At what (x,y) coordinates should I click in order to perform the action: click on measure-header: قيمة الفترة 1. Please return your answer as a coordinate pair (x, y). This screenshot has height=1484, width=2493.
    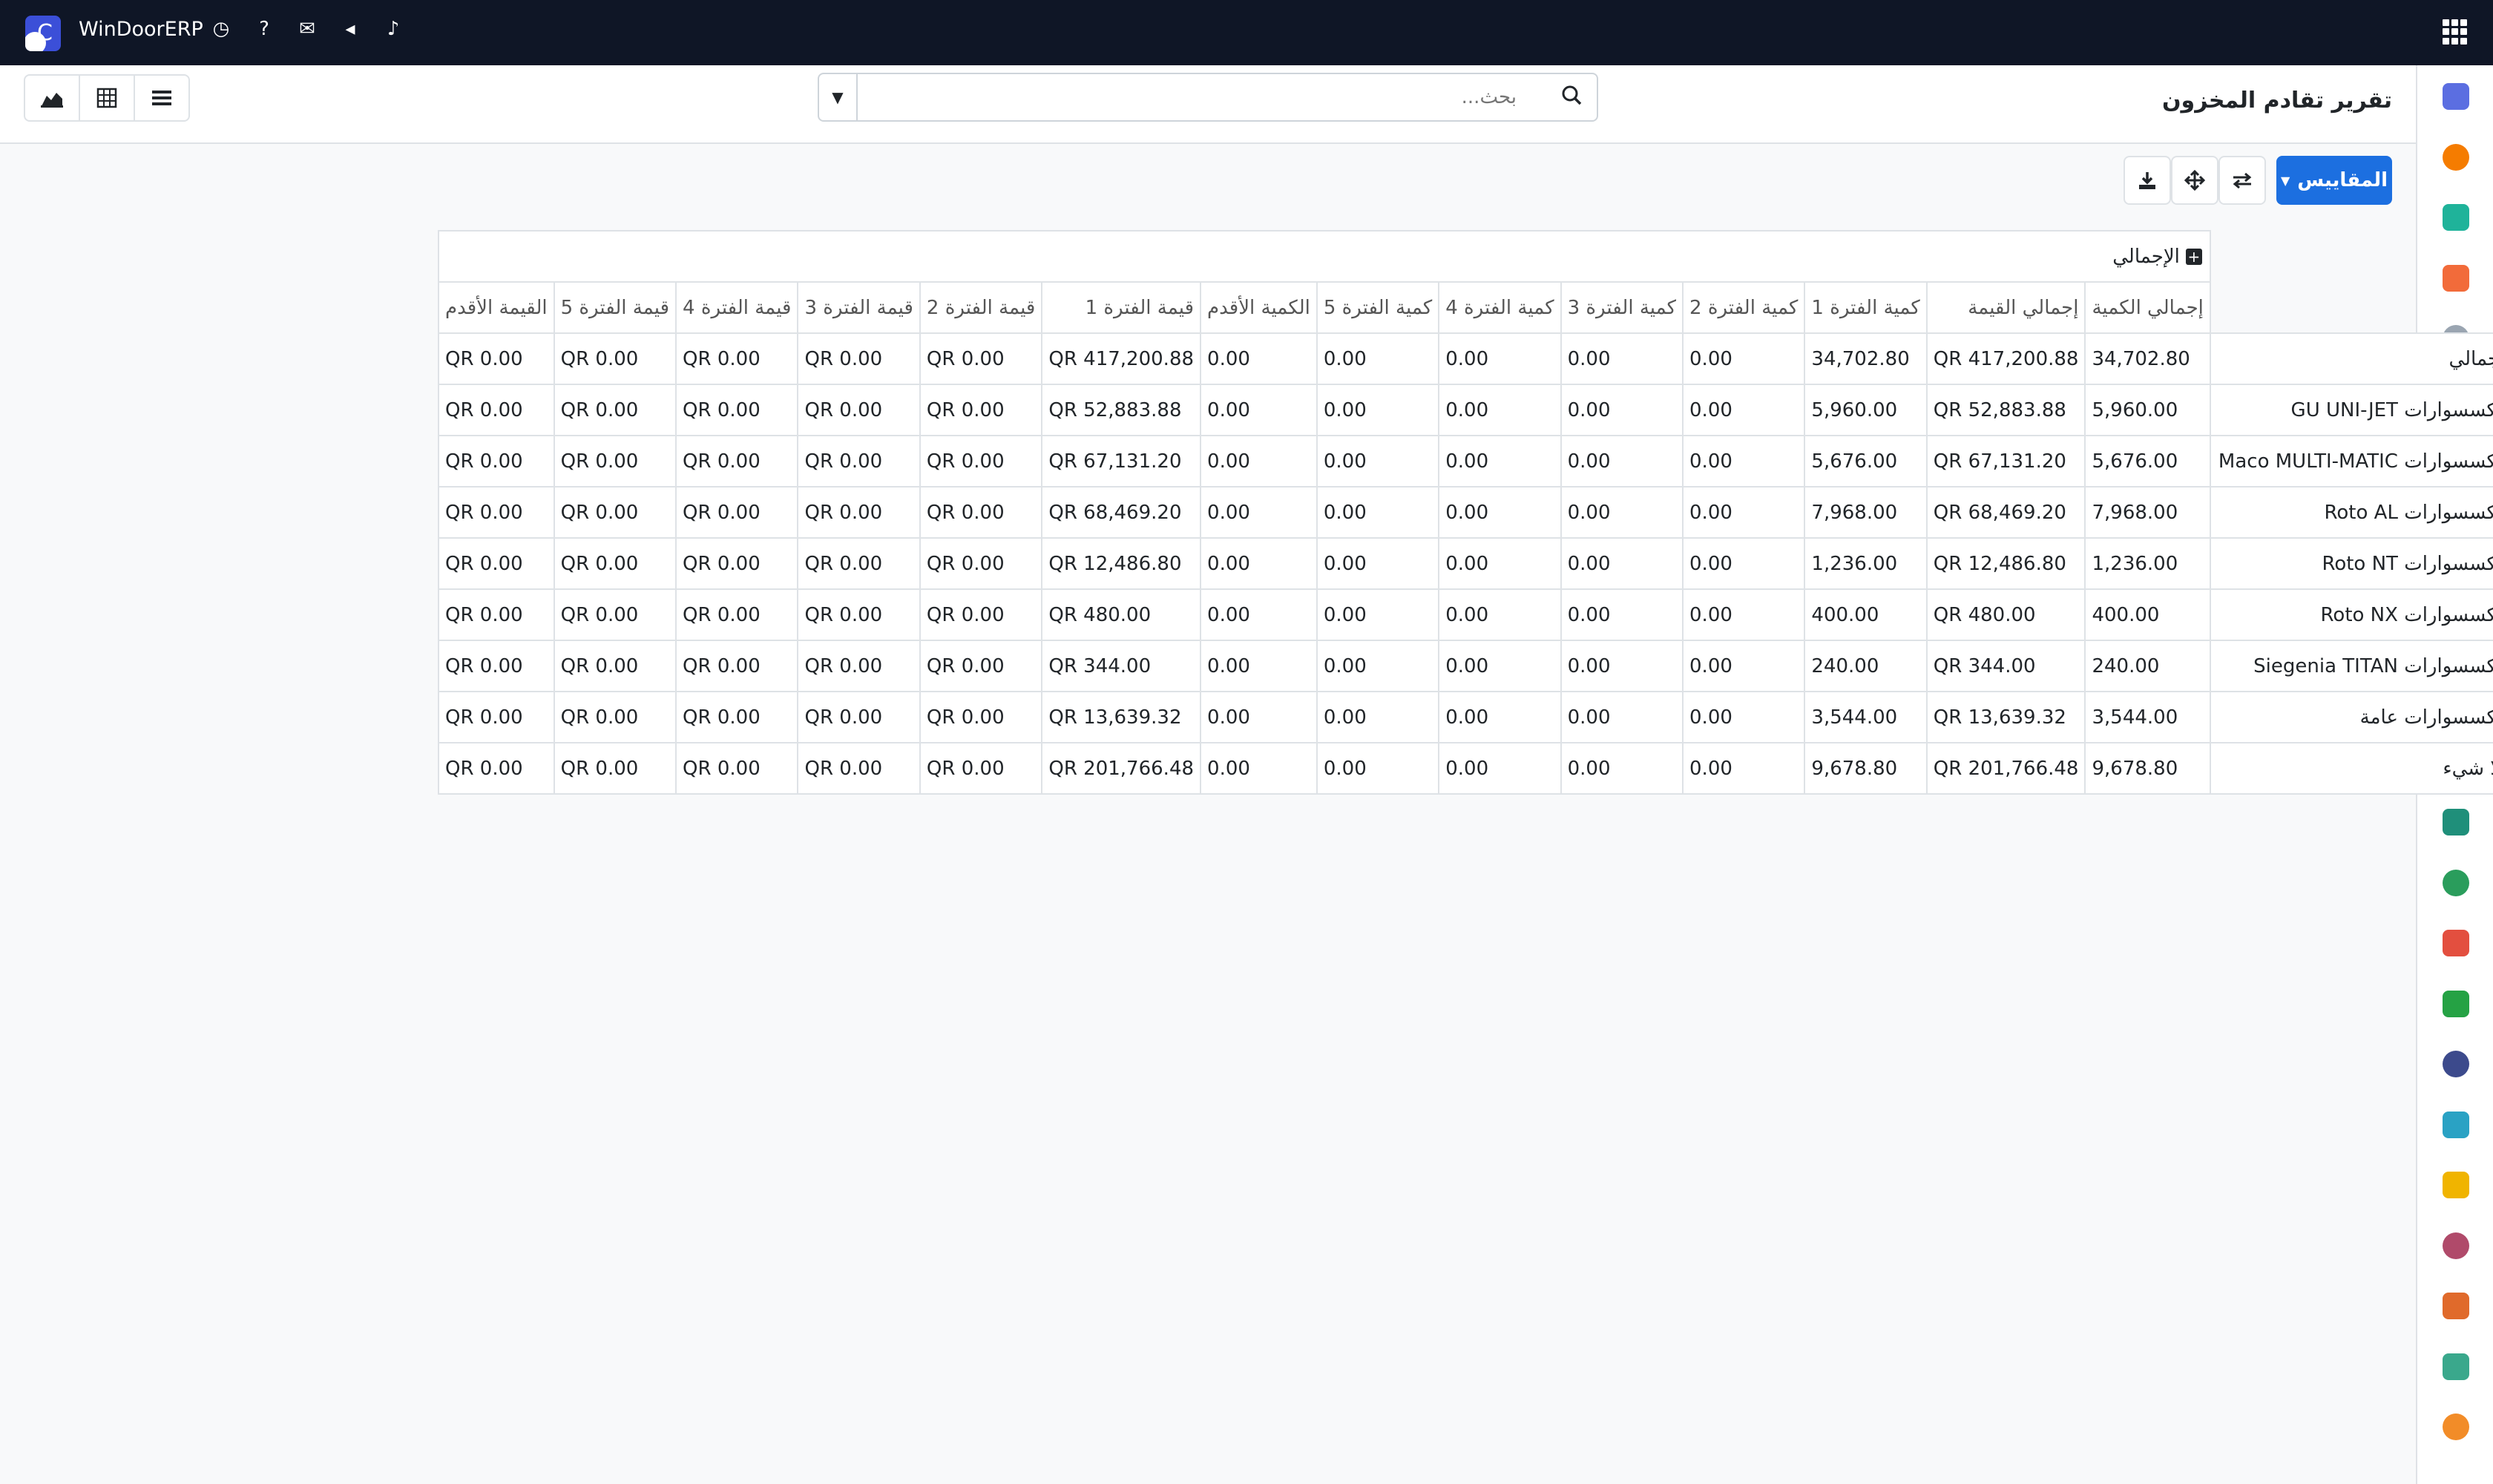
    Looking at the image, I should click on (1121, 307).